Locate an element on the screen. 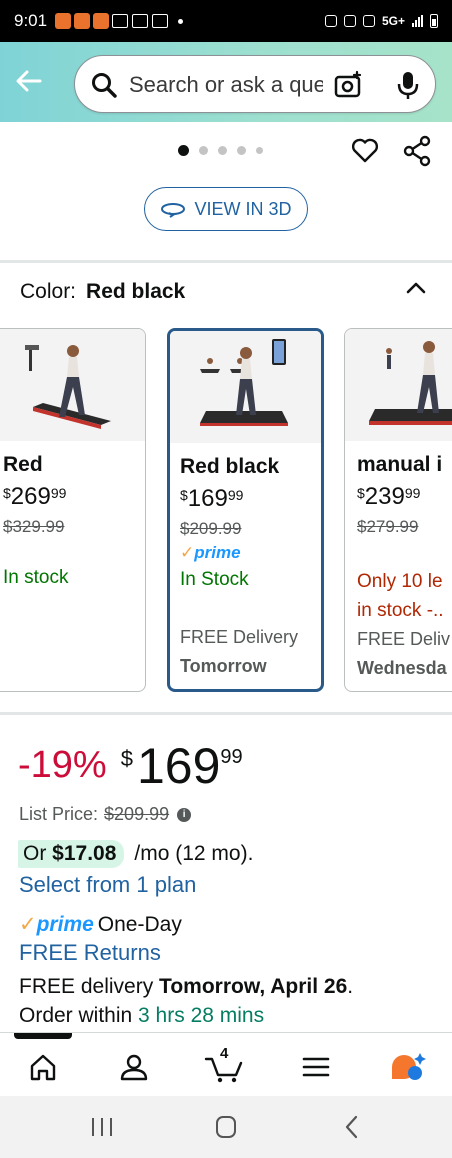  monthly-payment: Or $17.08 /mo (12 mo). is located at coordinates (135, 854).